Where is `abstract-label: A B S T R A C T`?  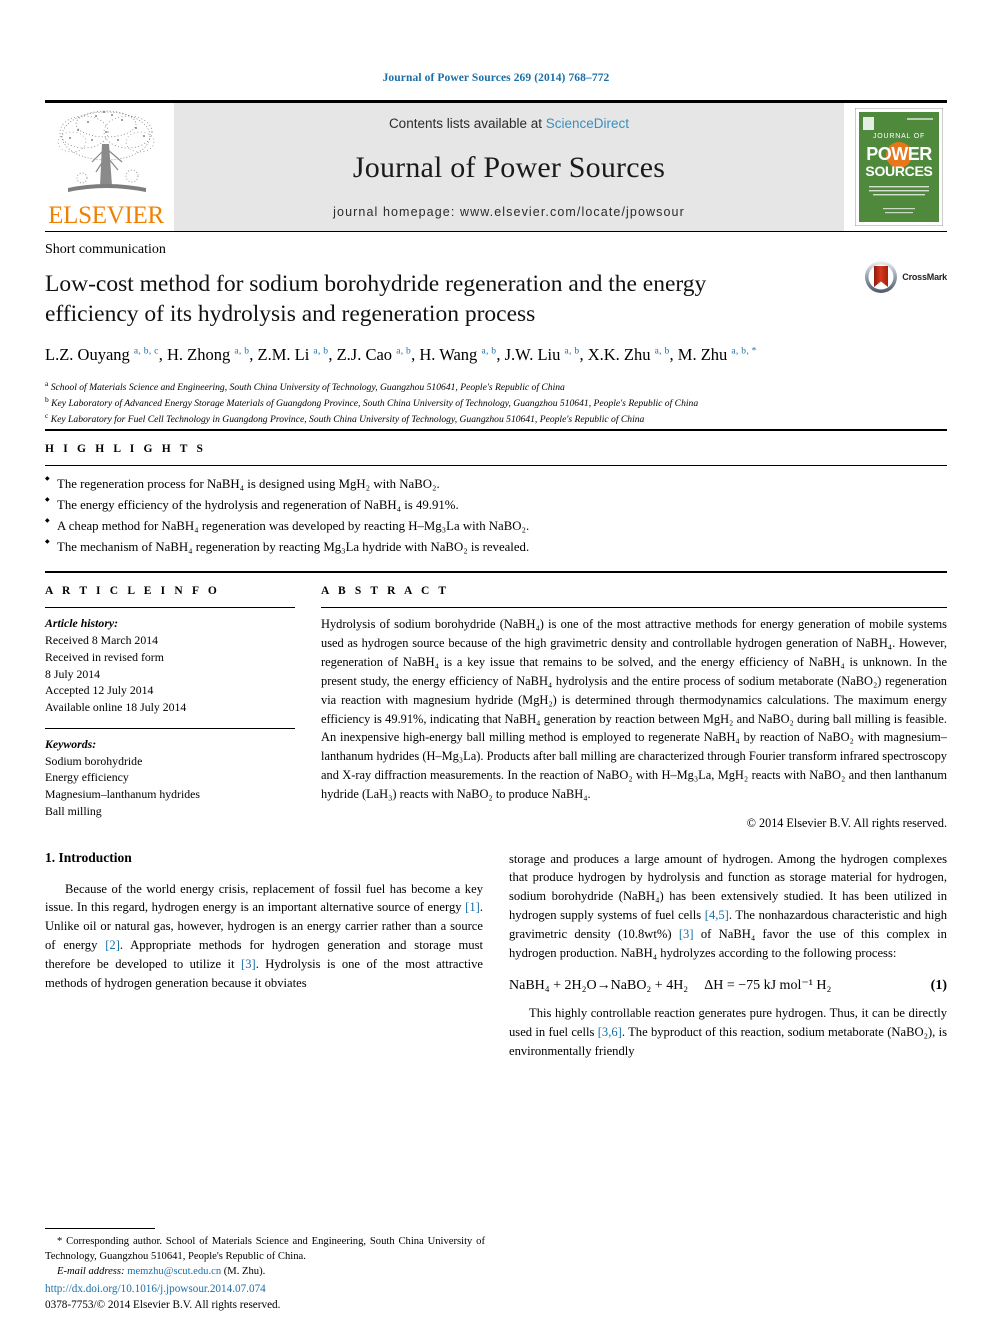
abstract-label: A B S T R A C T is located at coordinates (385, 591).